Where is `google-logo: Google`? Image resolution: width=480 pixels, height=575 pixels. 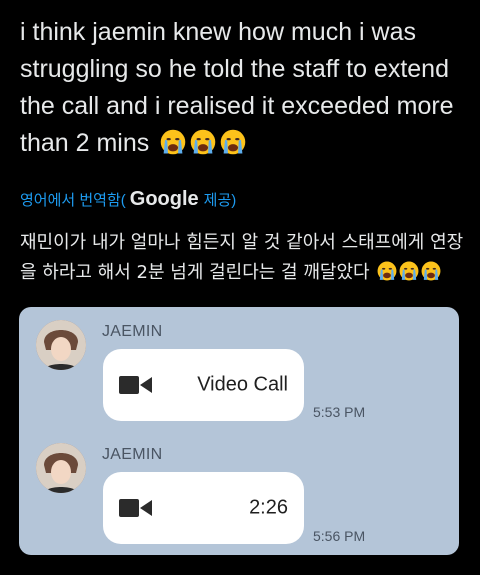
google-logo: Google is located at coordinates (164, 198).